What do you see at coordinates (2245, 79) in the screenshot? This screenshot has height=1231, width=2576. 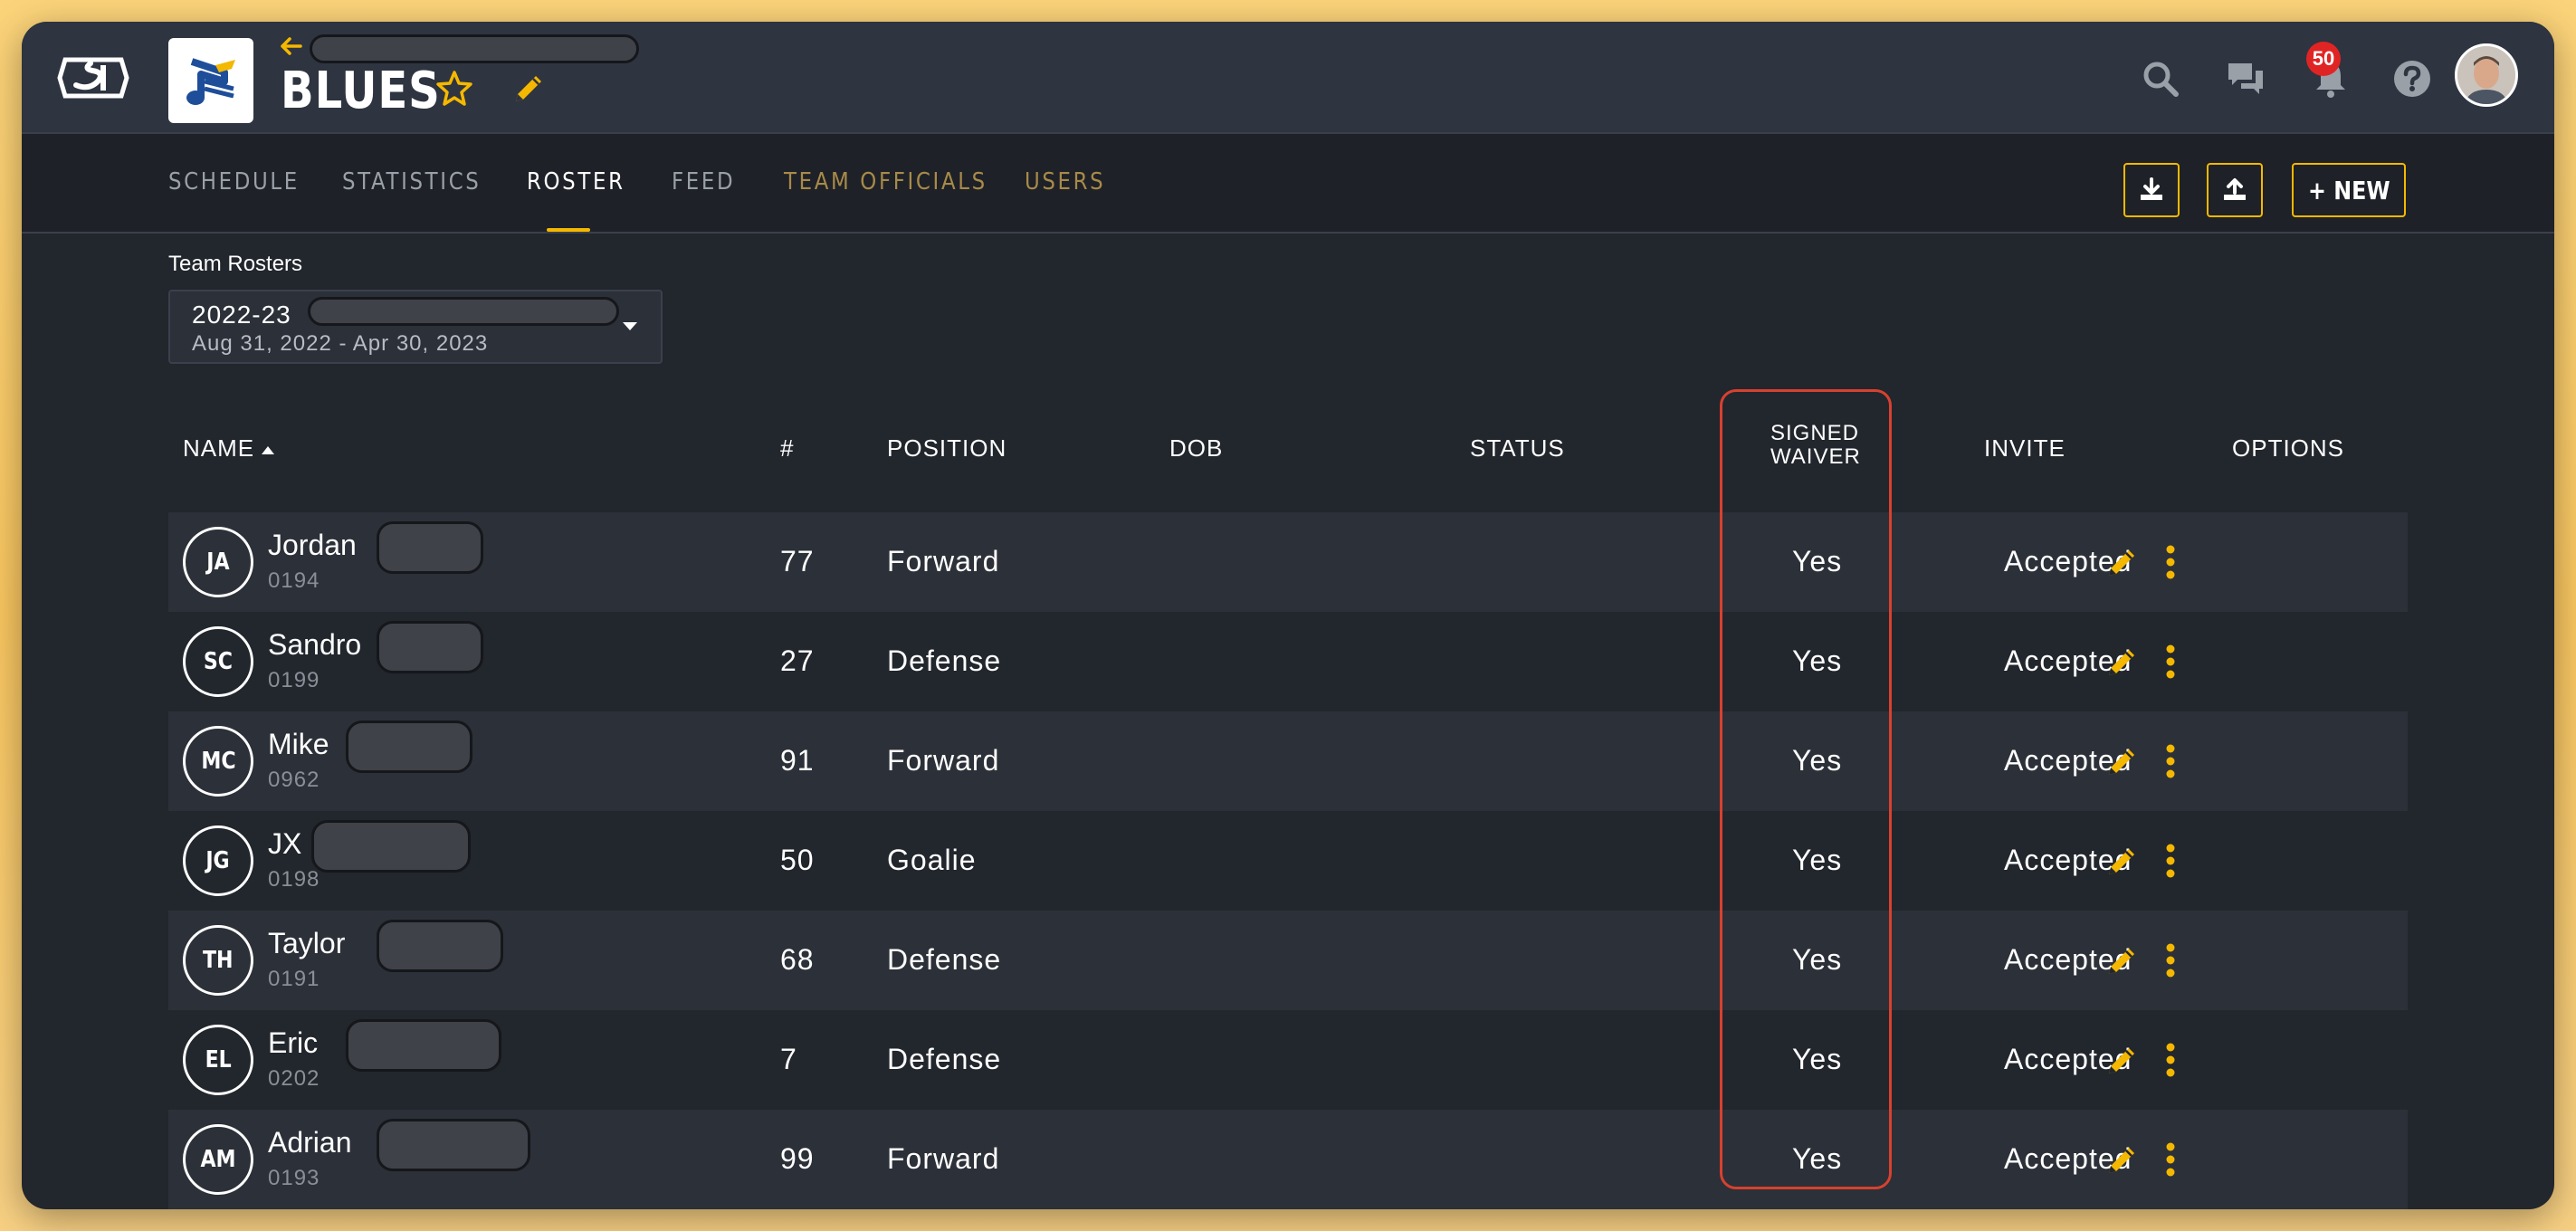 I see `chat-icon` at bounding box center [2245, 79].